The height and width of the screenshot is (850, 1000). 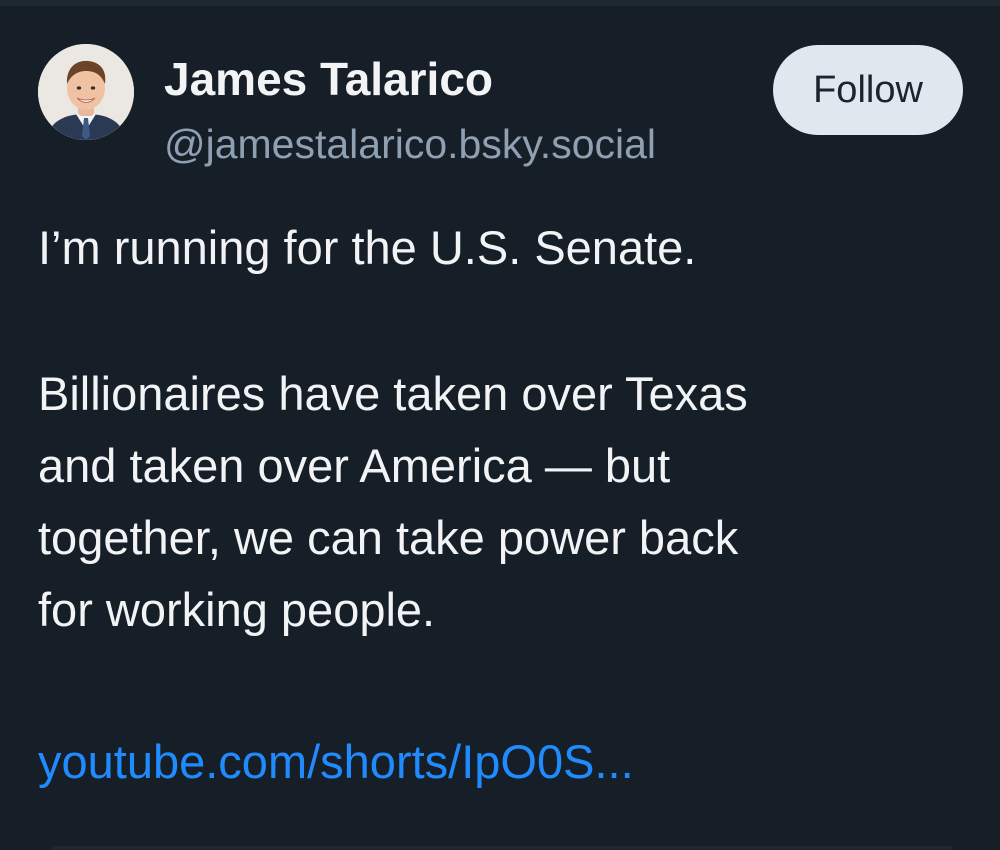 What do you see at coordinates (868, 90) in the screenshot?
I see `follow-button: Follow` at bounding box center [868, 90].